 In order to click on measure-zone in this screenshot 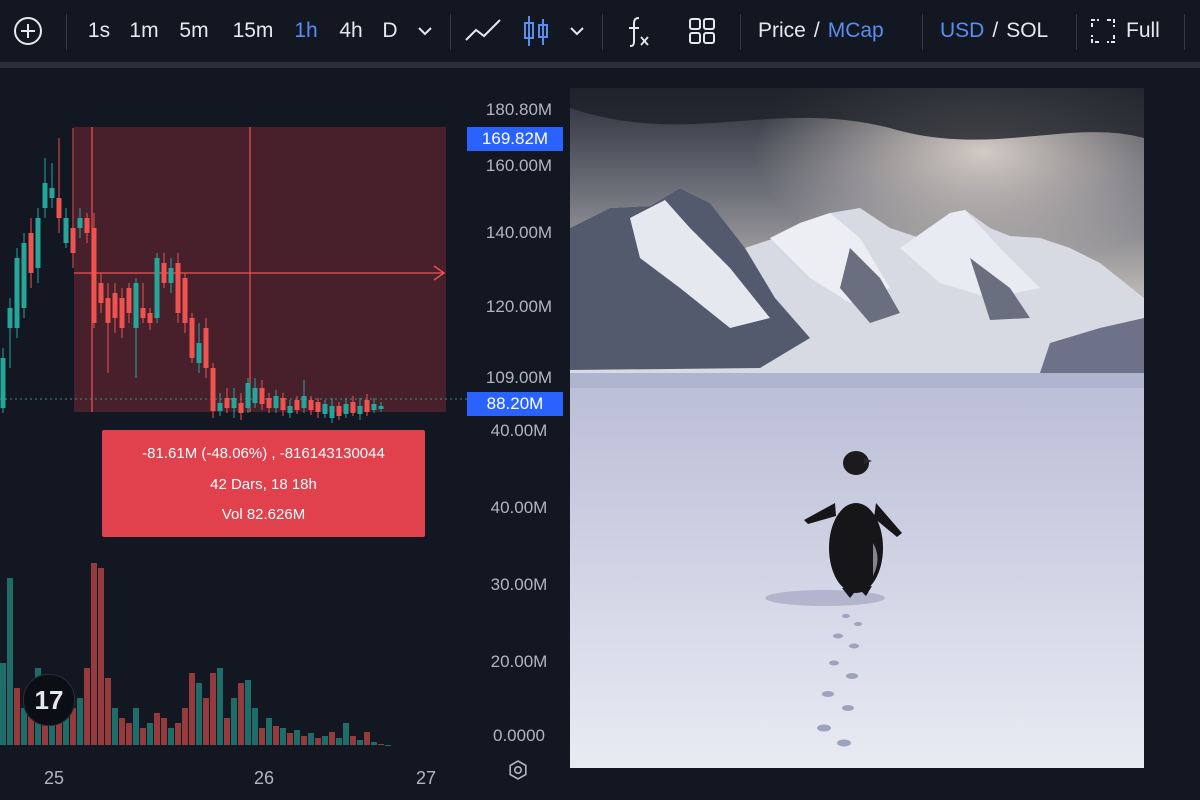, I will do `click(260, 269)`.